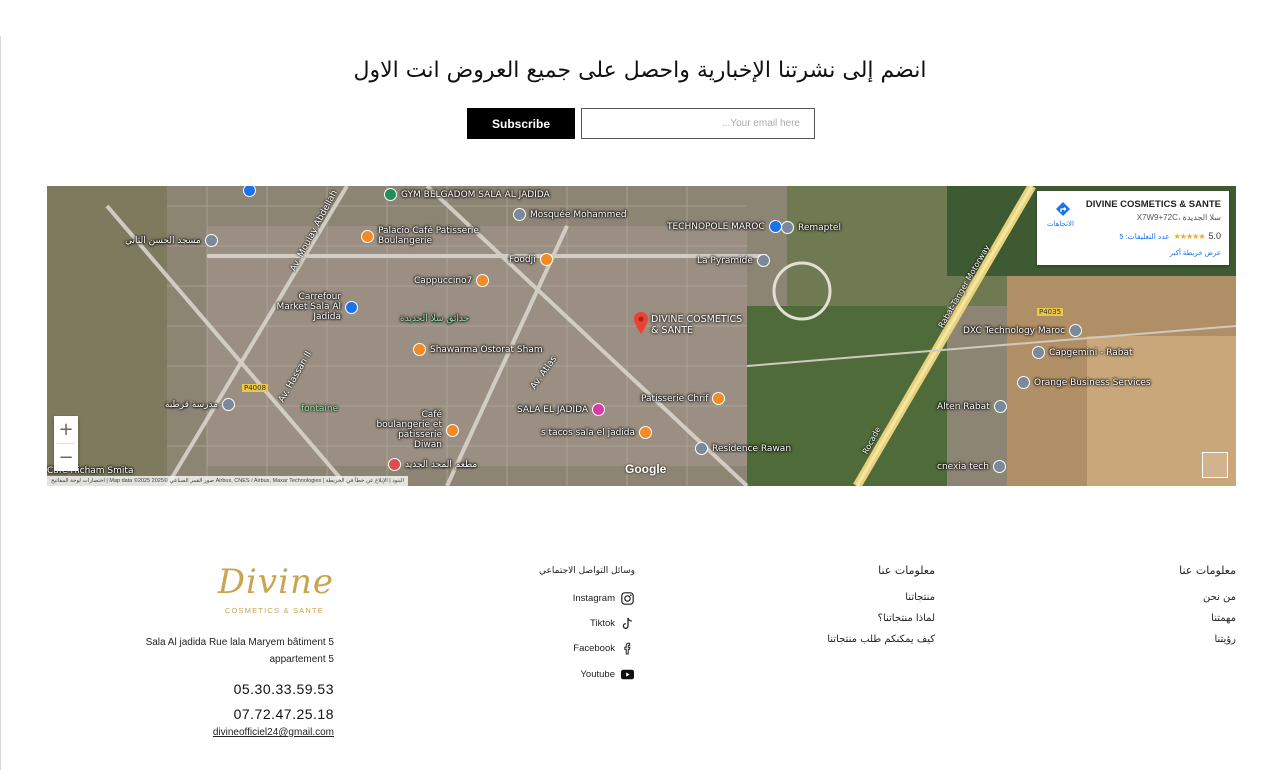  I want to click on map-poi: GYM BELGADOM SALA AL JADIDA, so click(467, 194).